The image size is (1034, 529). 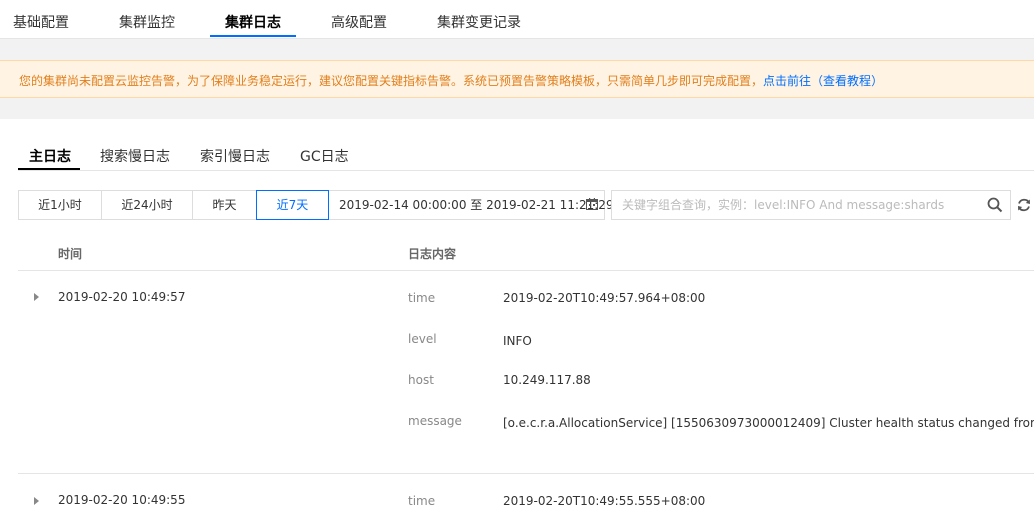 I want to click on field-value-time: 2019-02-20T10:49:57.964+08:00, so click(x=604, y=298).